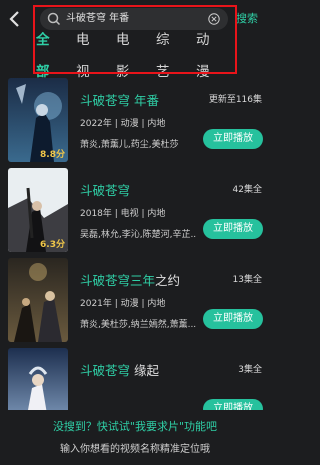 Image resolution: width=320 pixels, height=465 pixels. I want to click on request-hint: 输入你想看的视频名称精准定位哦, so click(135, 449).